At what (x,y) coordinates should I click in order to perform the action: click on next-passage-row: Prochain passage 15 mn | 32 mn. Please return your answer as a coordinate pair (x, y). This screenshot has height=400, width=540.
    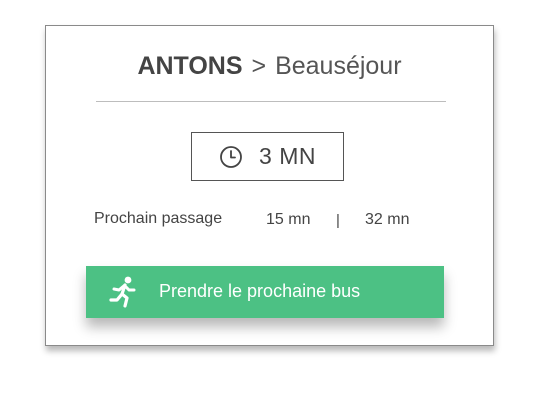
    Looking at the image, I should click on (264, 221).